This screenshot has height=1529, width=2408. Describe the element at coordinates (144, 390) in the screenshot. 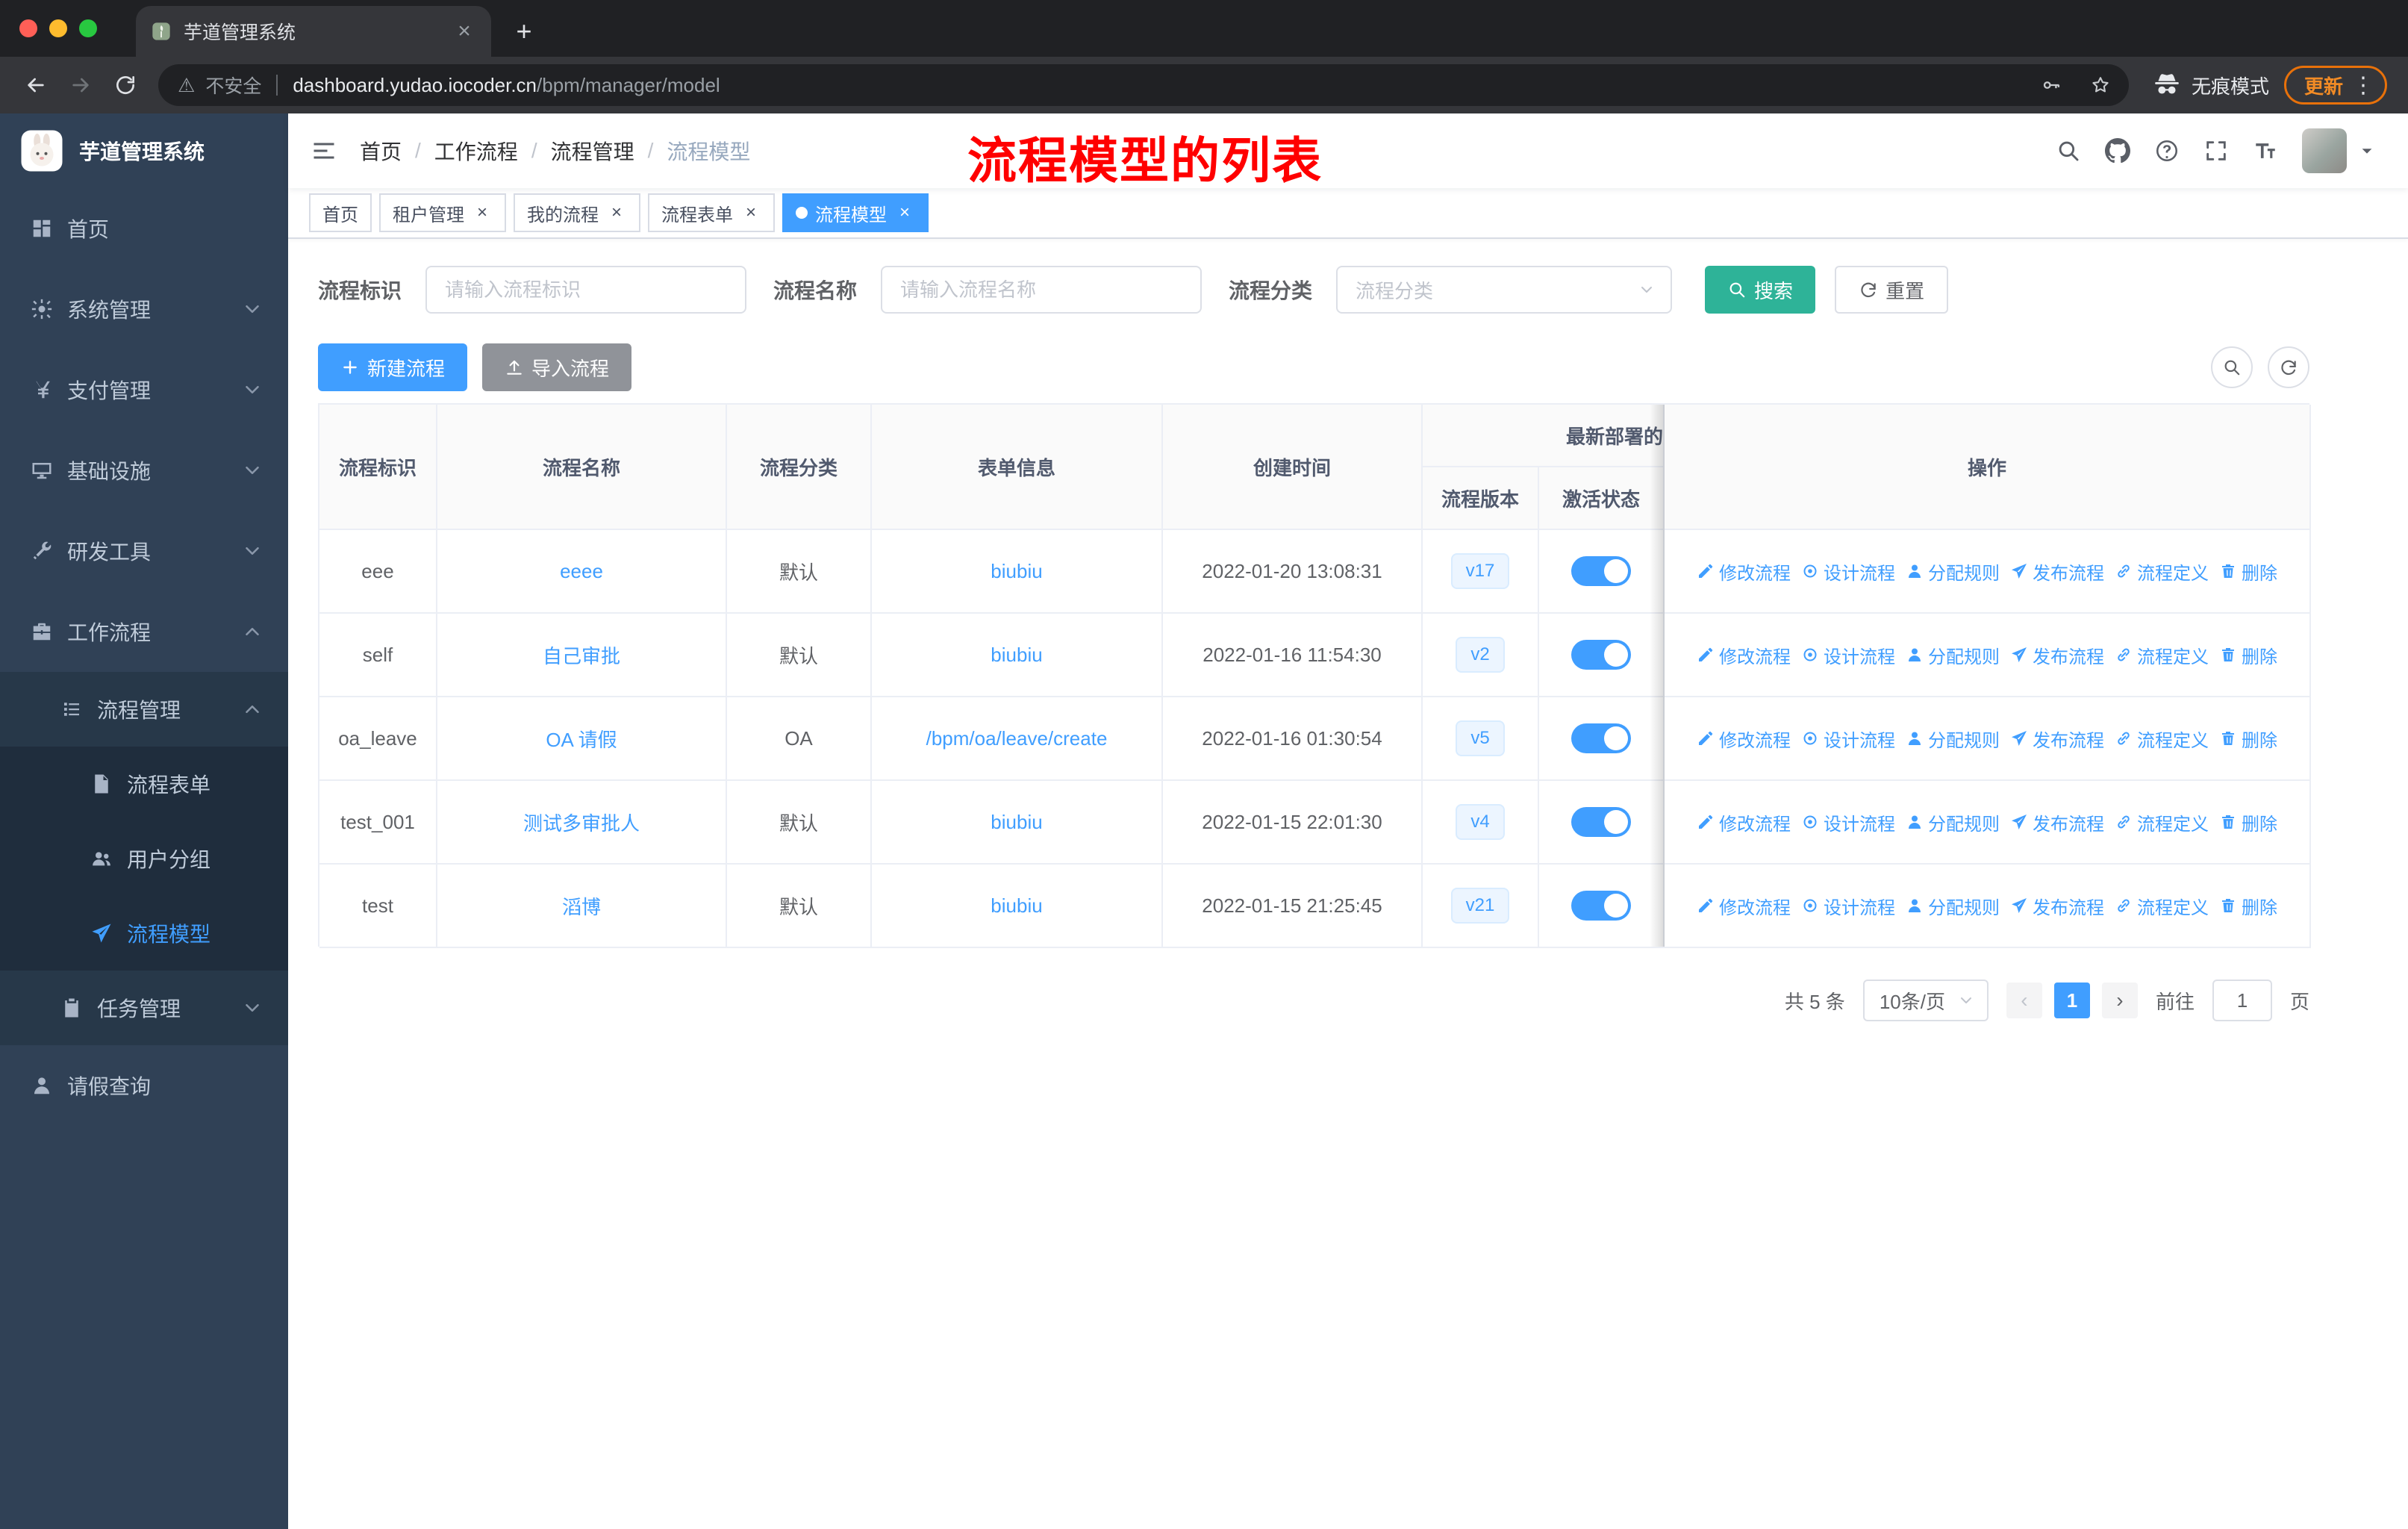

I see `sidebar-item-2: 支付管理` at that location.